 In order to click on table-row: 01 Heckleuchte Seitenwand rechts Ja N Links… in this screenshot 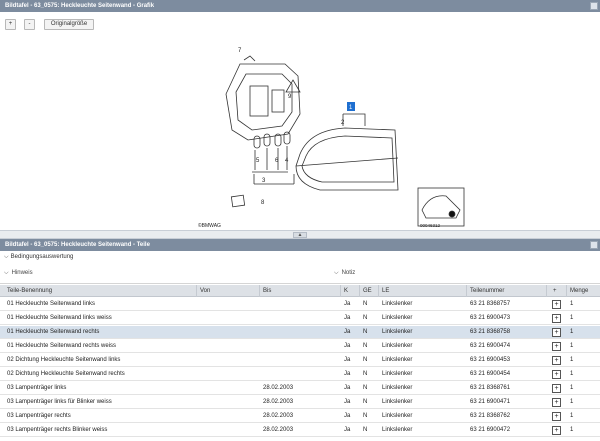, I will do `click(300, 332)`.